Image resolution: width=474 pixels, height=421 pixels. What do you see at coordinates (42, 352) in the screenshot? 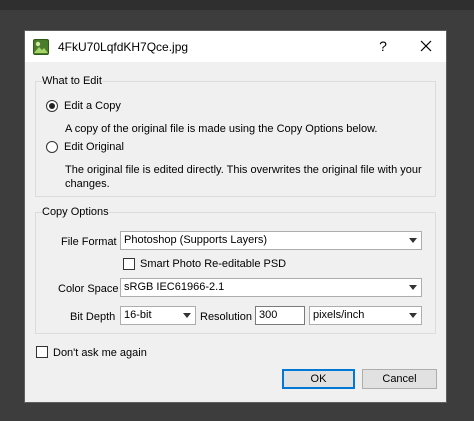
I see `dont-ask-checkbox` at bounding box center [42, 352].